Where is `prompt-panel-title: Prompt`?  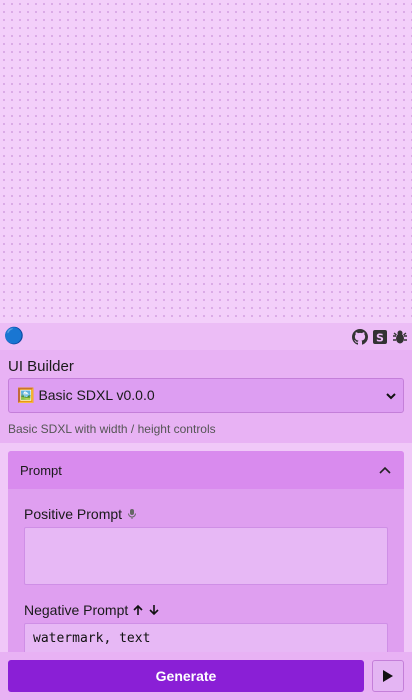
prompt-panel-title: Prompt is located at coordinates (41, 470).